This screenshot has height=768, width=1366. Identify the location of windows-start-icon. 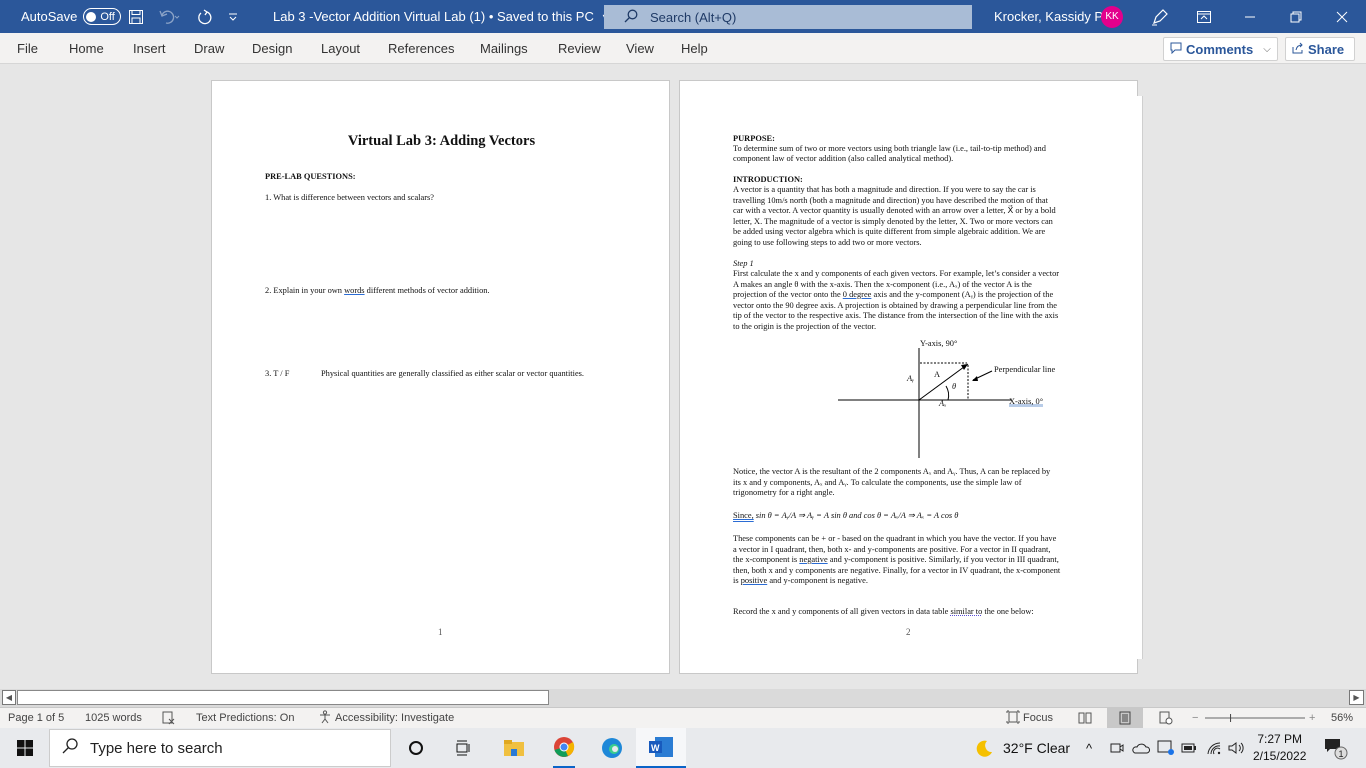
(25, 748).